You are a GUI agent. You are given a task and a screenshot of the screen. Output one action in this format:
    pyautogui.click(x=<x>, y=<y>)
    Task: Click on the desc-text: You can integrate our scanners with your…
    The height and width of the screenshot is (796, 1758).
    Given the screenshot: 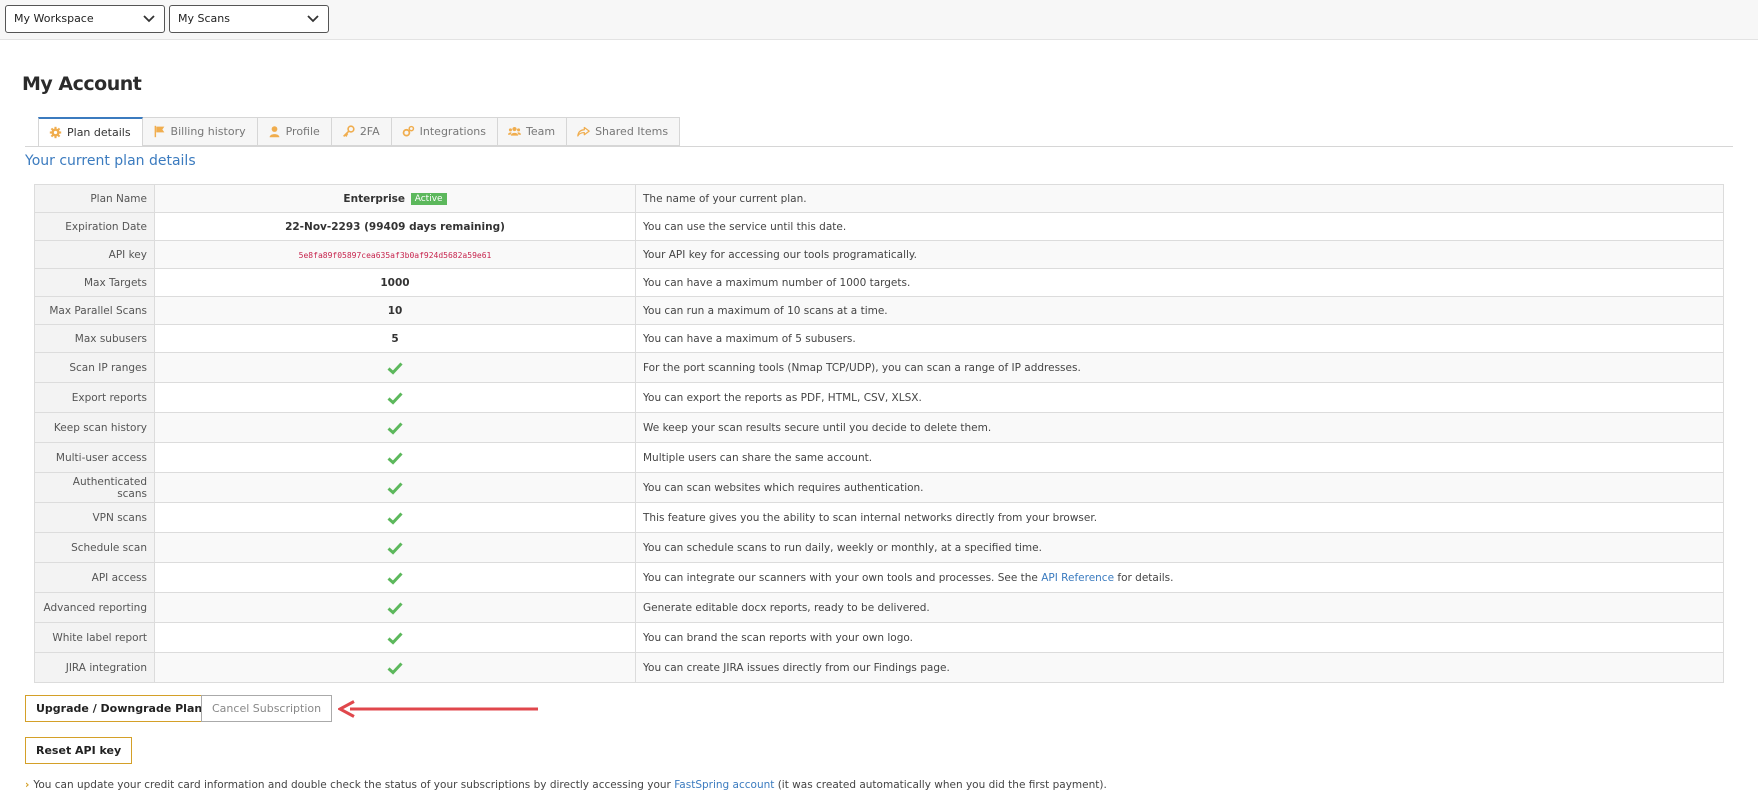 What is the action you would take?
    pyautogui.click(x=842, y=577)
    